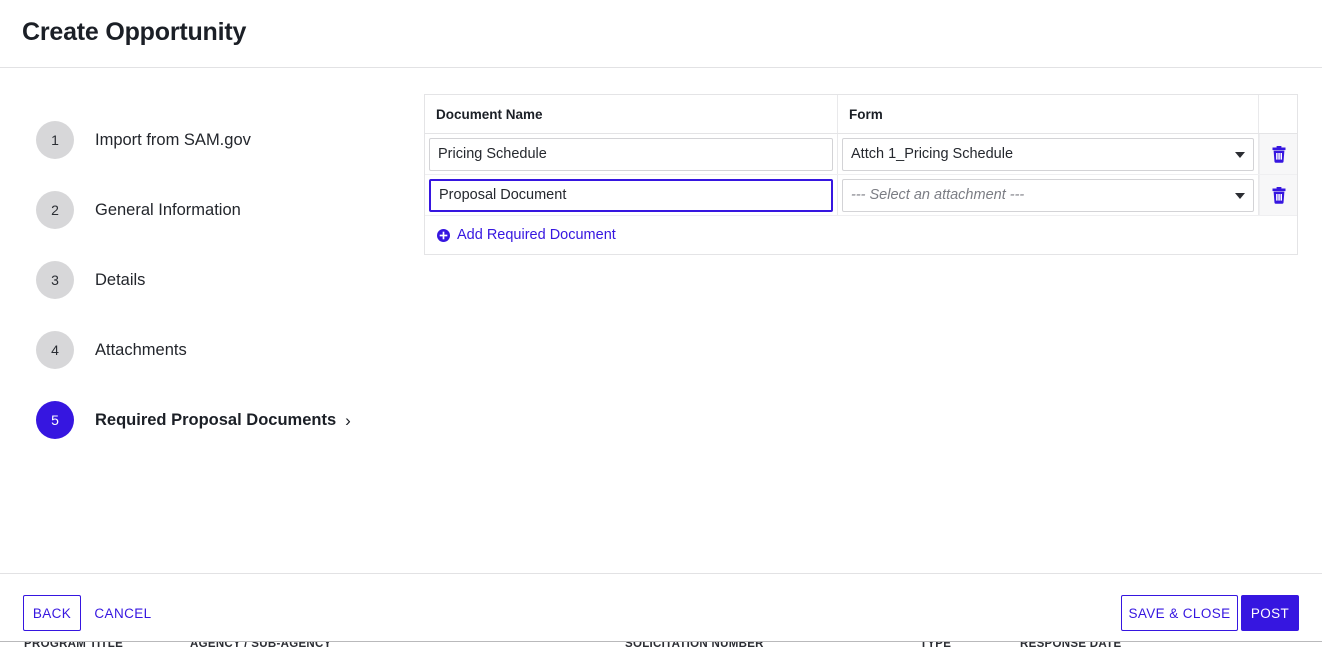  Describe the element at coordinates (173, 139) in the screenshot. I see `step-label: Import from SAM.gov` at that location.